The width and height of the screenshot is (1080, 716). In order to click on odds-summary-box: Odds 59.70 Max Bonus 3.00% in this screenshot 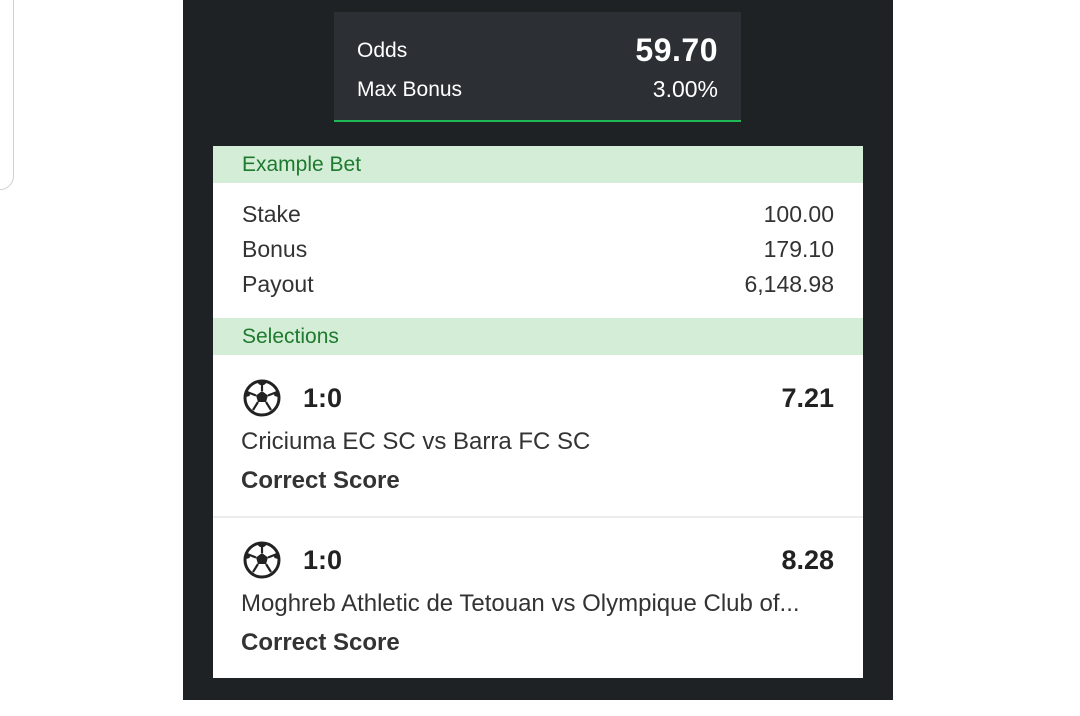, I will do `click(537, 67)`.